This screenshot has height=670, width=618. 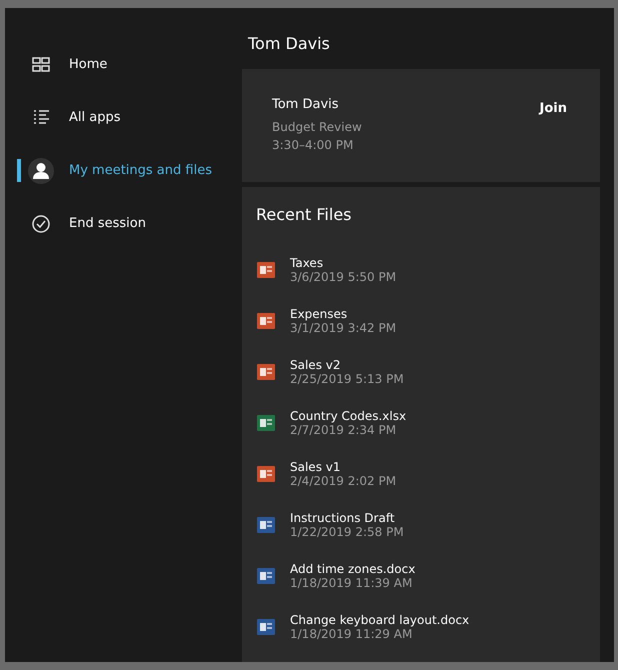 What do you see at coordinates (348, 415) in the screenshot?
I see `file-name: Country Codes.xlsx` at bounding box center [348, 415].